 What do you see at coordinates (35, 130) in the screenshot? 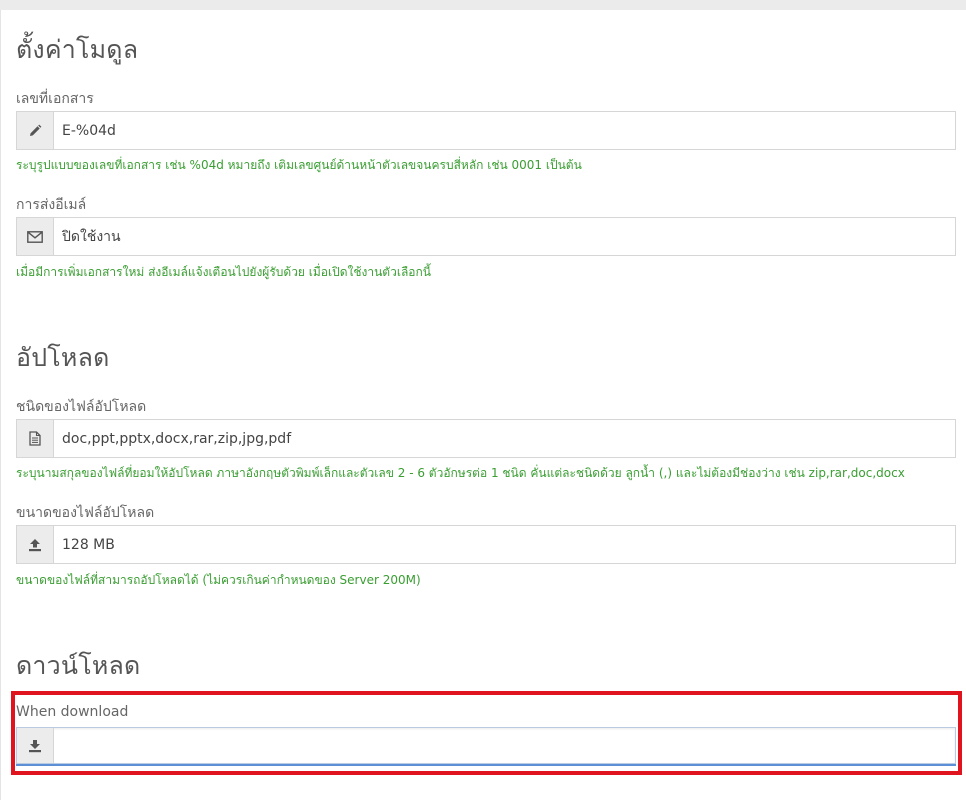
I see `pencil-icon` at bounding box center [35, 130].